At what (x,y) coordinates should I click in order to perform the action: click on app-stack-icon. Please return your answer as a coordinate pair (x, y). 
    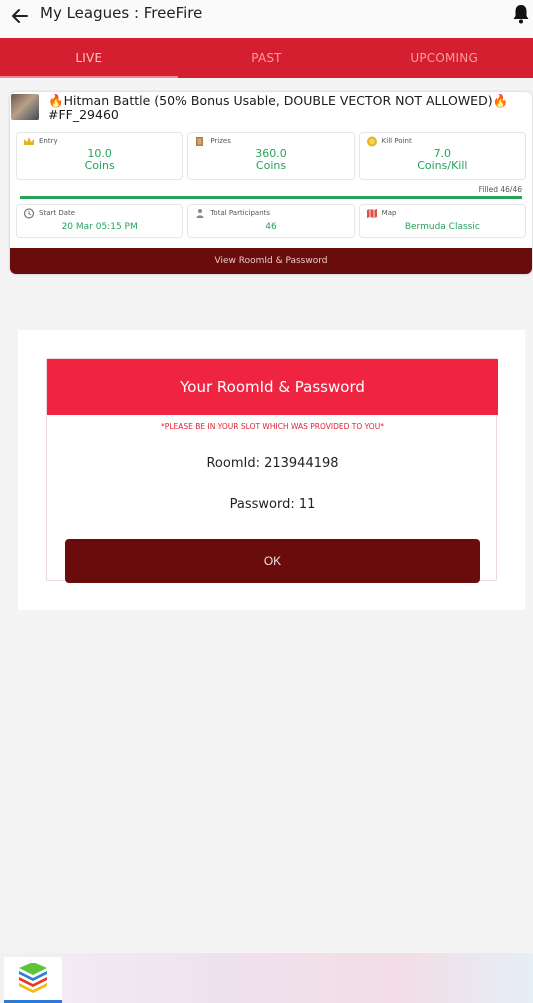
    Looking at the image, I should click on (33, 977).